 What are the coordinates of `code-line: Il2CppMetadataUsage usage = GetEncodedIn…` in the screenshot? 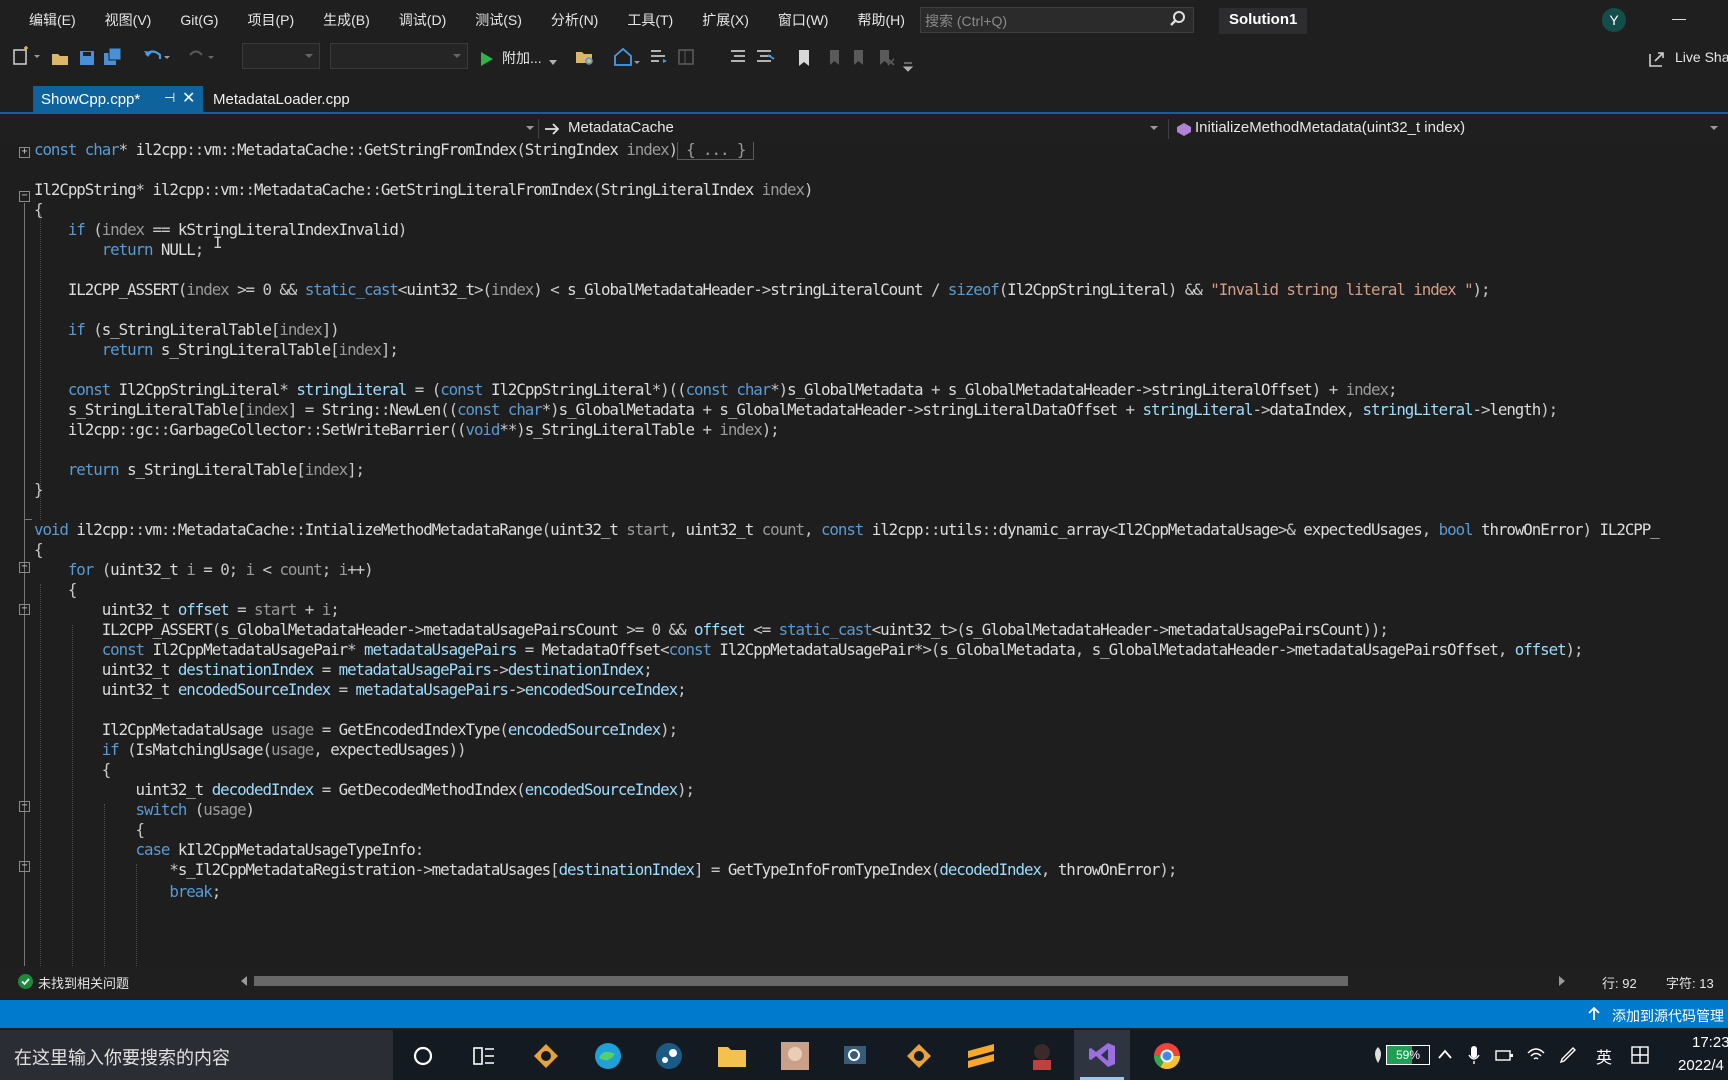 It's located at (356, 730).